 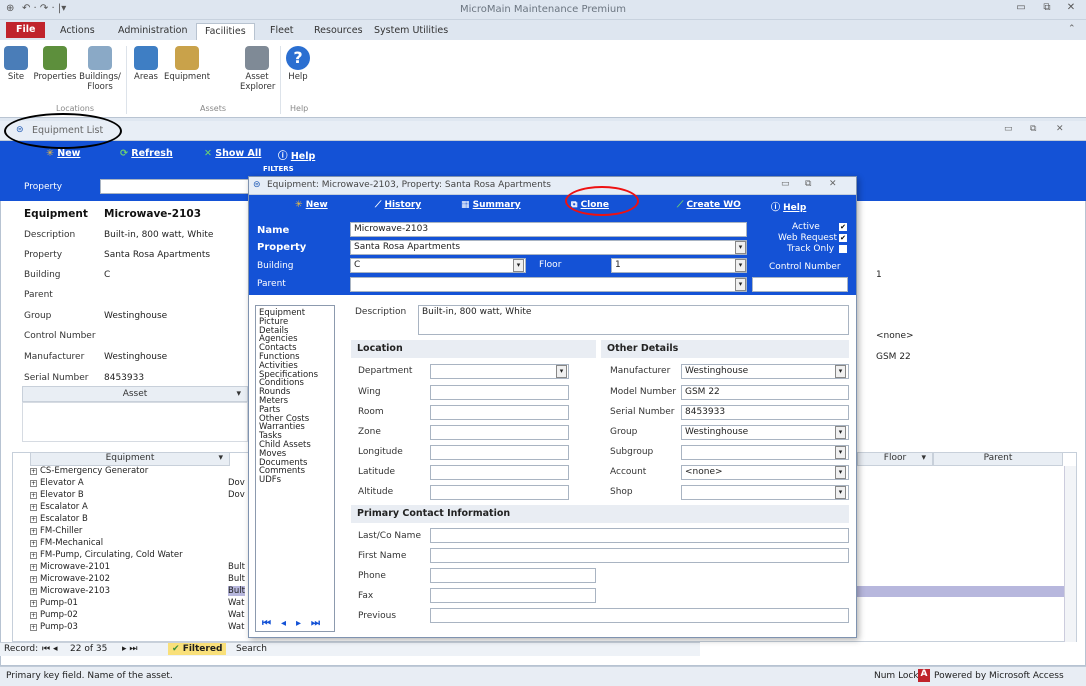 I want to click on site-button: Site, so click(x=16, y=64).